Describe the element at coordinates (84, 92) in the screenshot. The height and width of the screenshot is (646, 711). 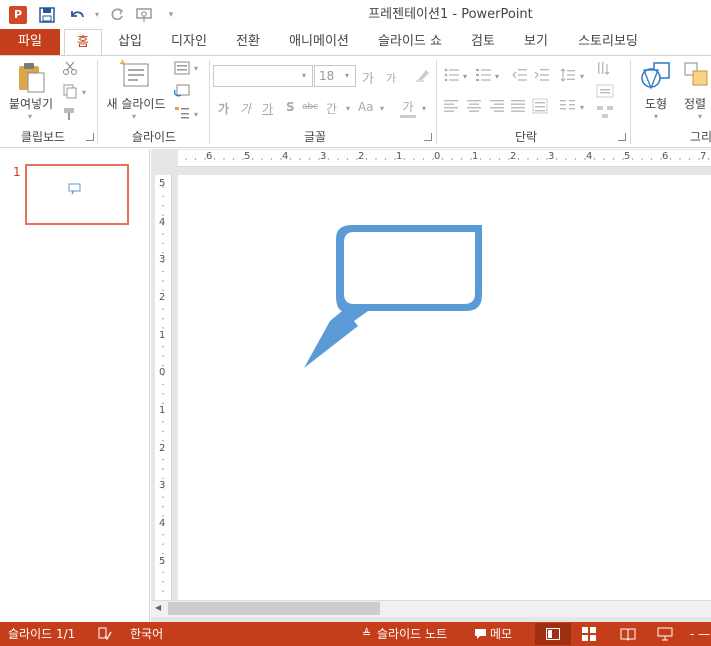
I see `copy-dropdown-icon: ▾` at that location.